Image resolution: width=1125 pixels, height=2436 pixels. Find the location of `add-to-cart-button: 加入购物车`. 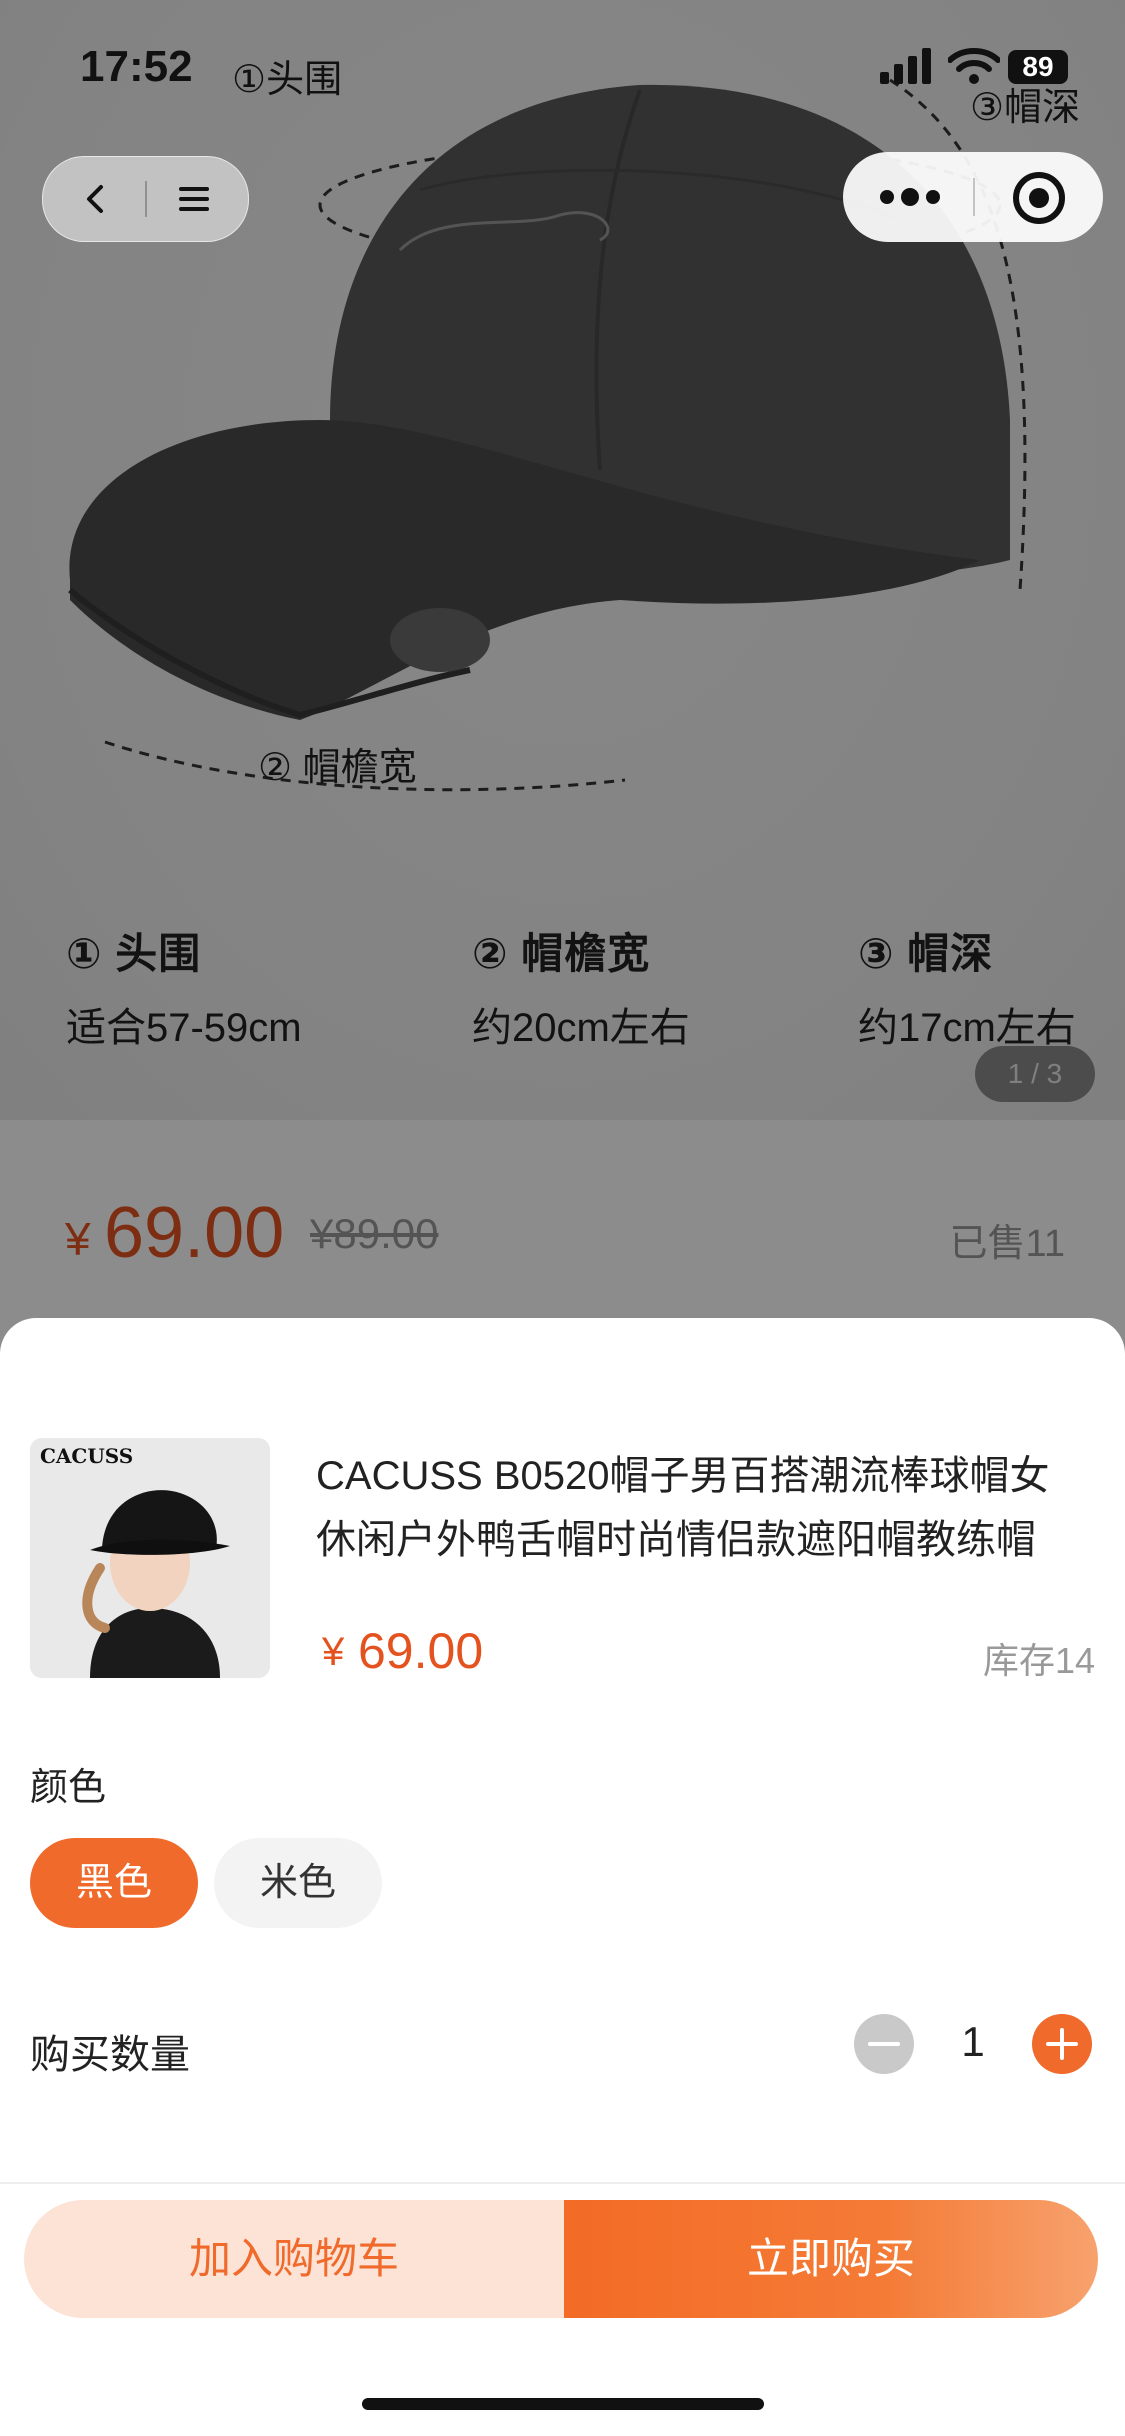

add-to-cart-button: 加入购物车 is located at coordinates (294, 2259).